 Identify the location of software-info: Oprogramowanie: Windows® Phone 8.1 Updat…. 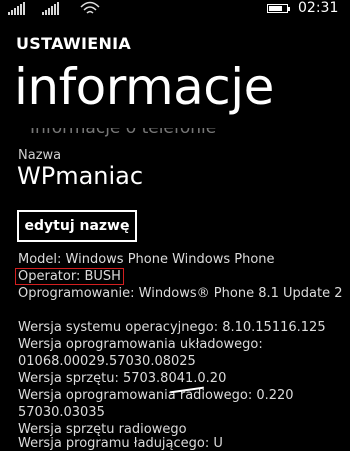
(180, 293).